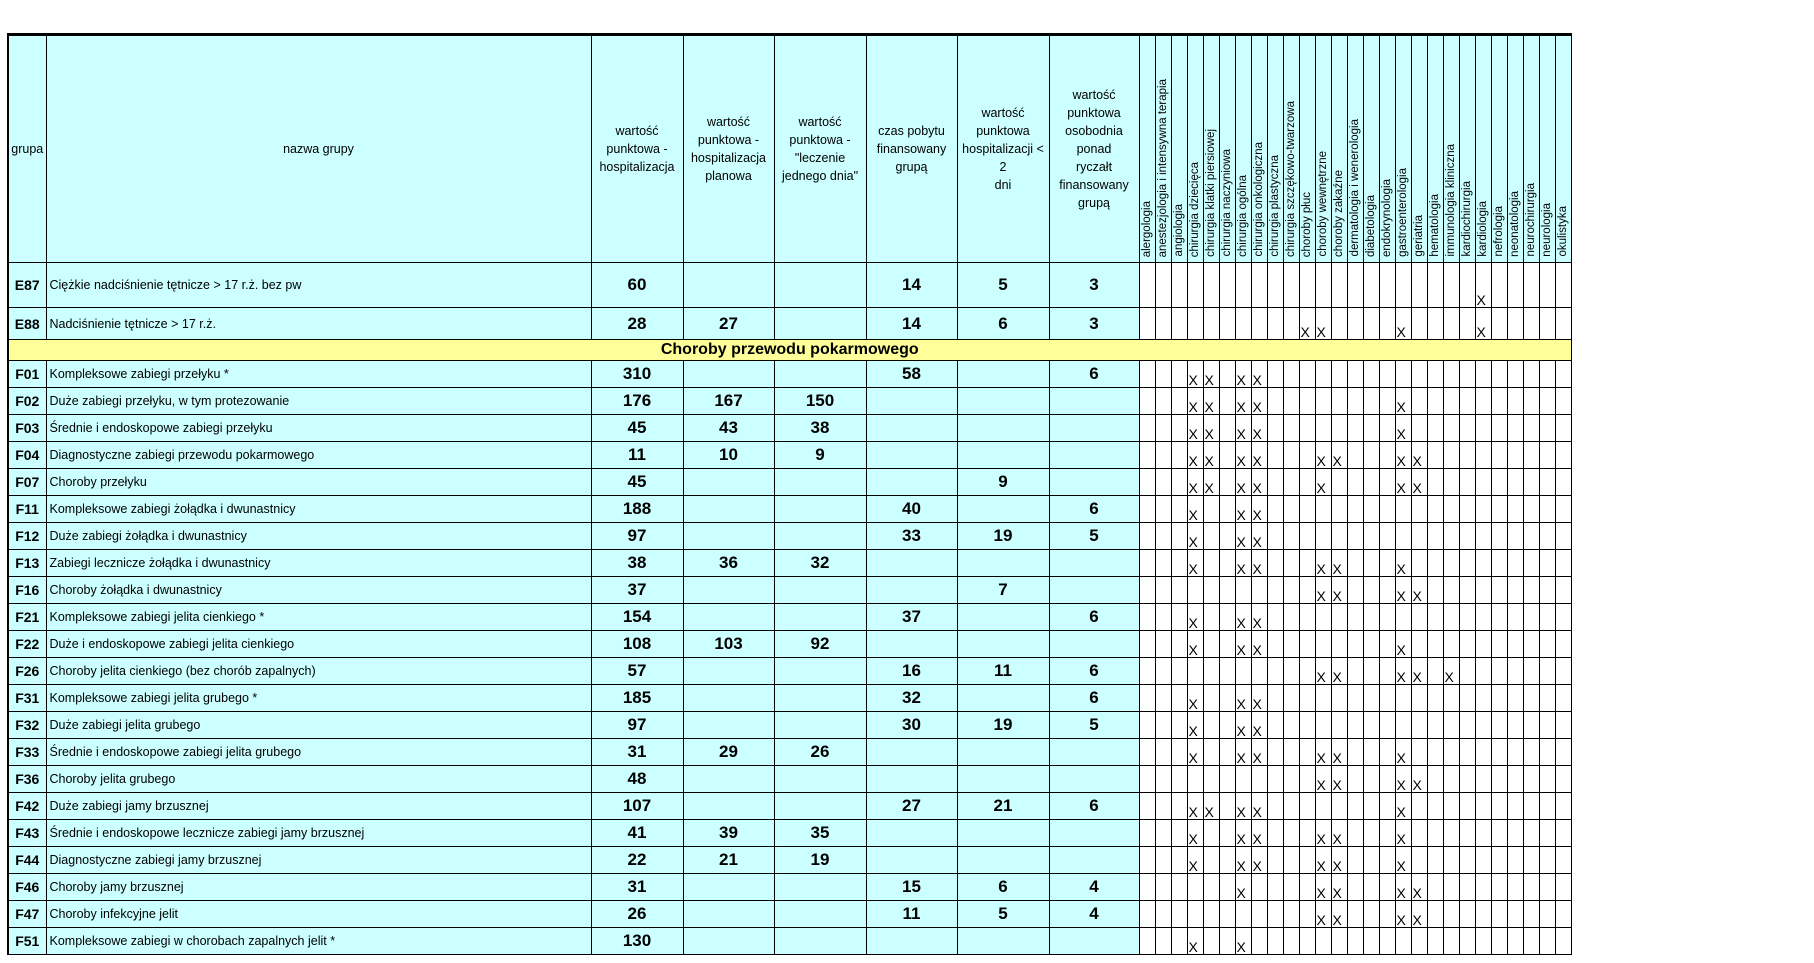 This screenshot has width=1814, height=963. Describe the element at coordinates (1094, 94) in the screenshot. I see `header-caption-line: wartość` at that location.